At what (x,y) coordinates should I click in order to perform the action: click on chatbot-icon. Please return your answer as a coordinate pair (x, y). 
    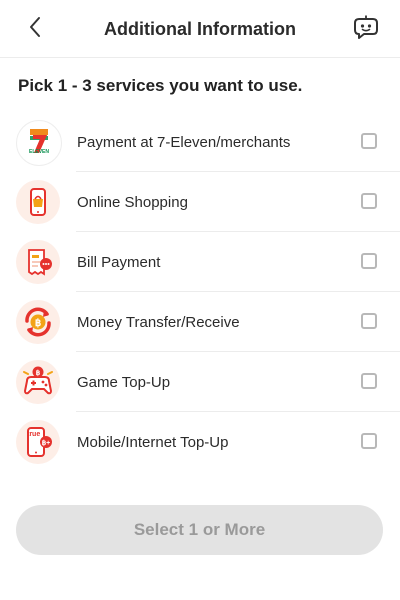
    Looking at the image, I should click on (366, 29).